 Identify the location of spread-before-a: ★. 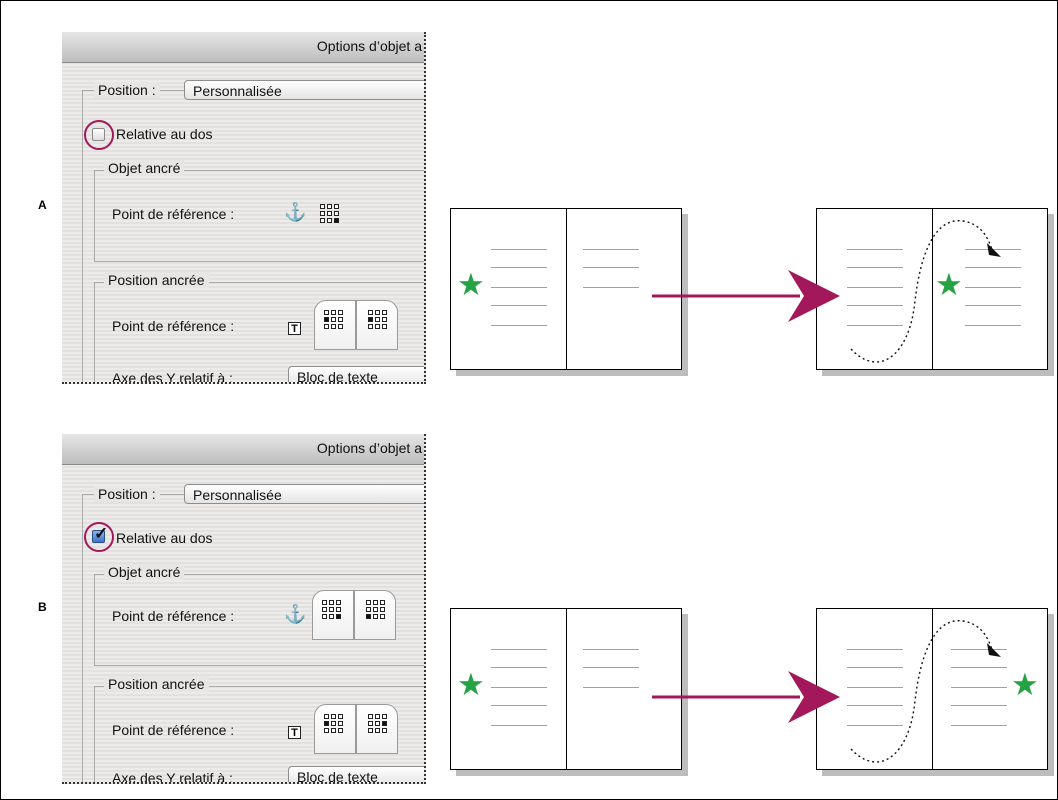
(566, 289).